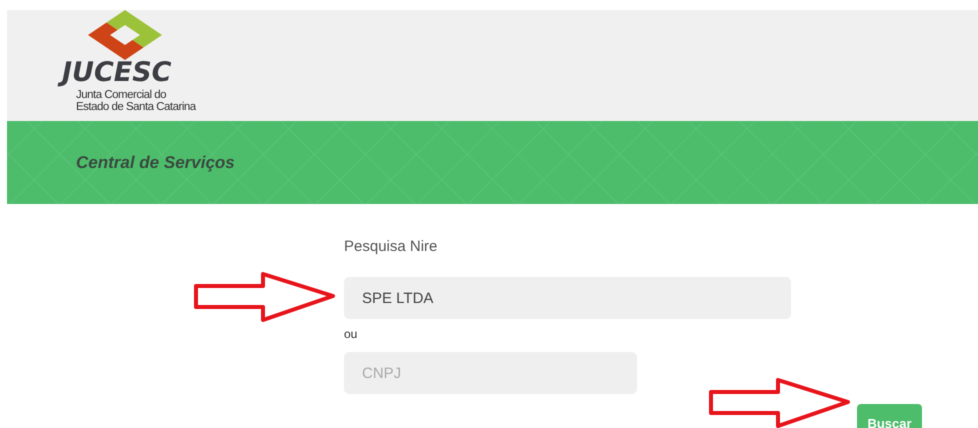 The image size is (978, 428). What do you see at coordinates (125, 35) in the screenshot?
I see `logo-diamond-icon` at bounding box center [125, 35].